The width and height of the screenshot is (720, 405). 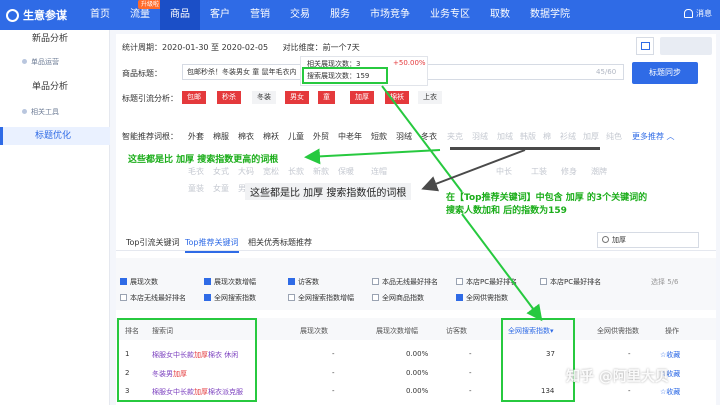 What do you see at coordinates (502, 267) in the screenshot?
I see `arrow-to-search-index` at bounding box center [502, 267].